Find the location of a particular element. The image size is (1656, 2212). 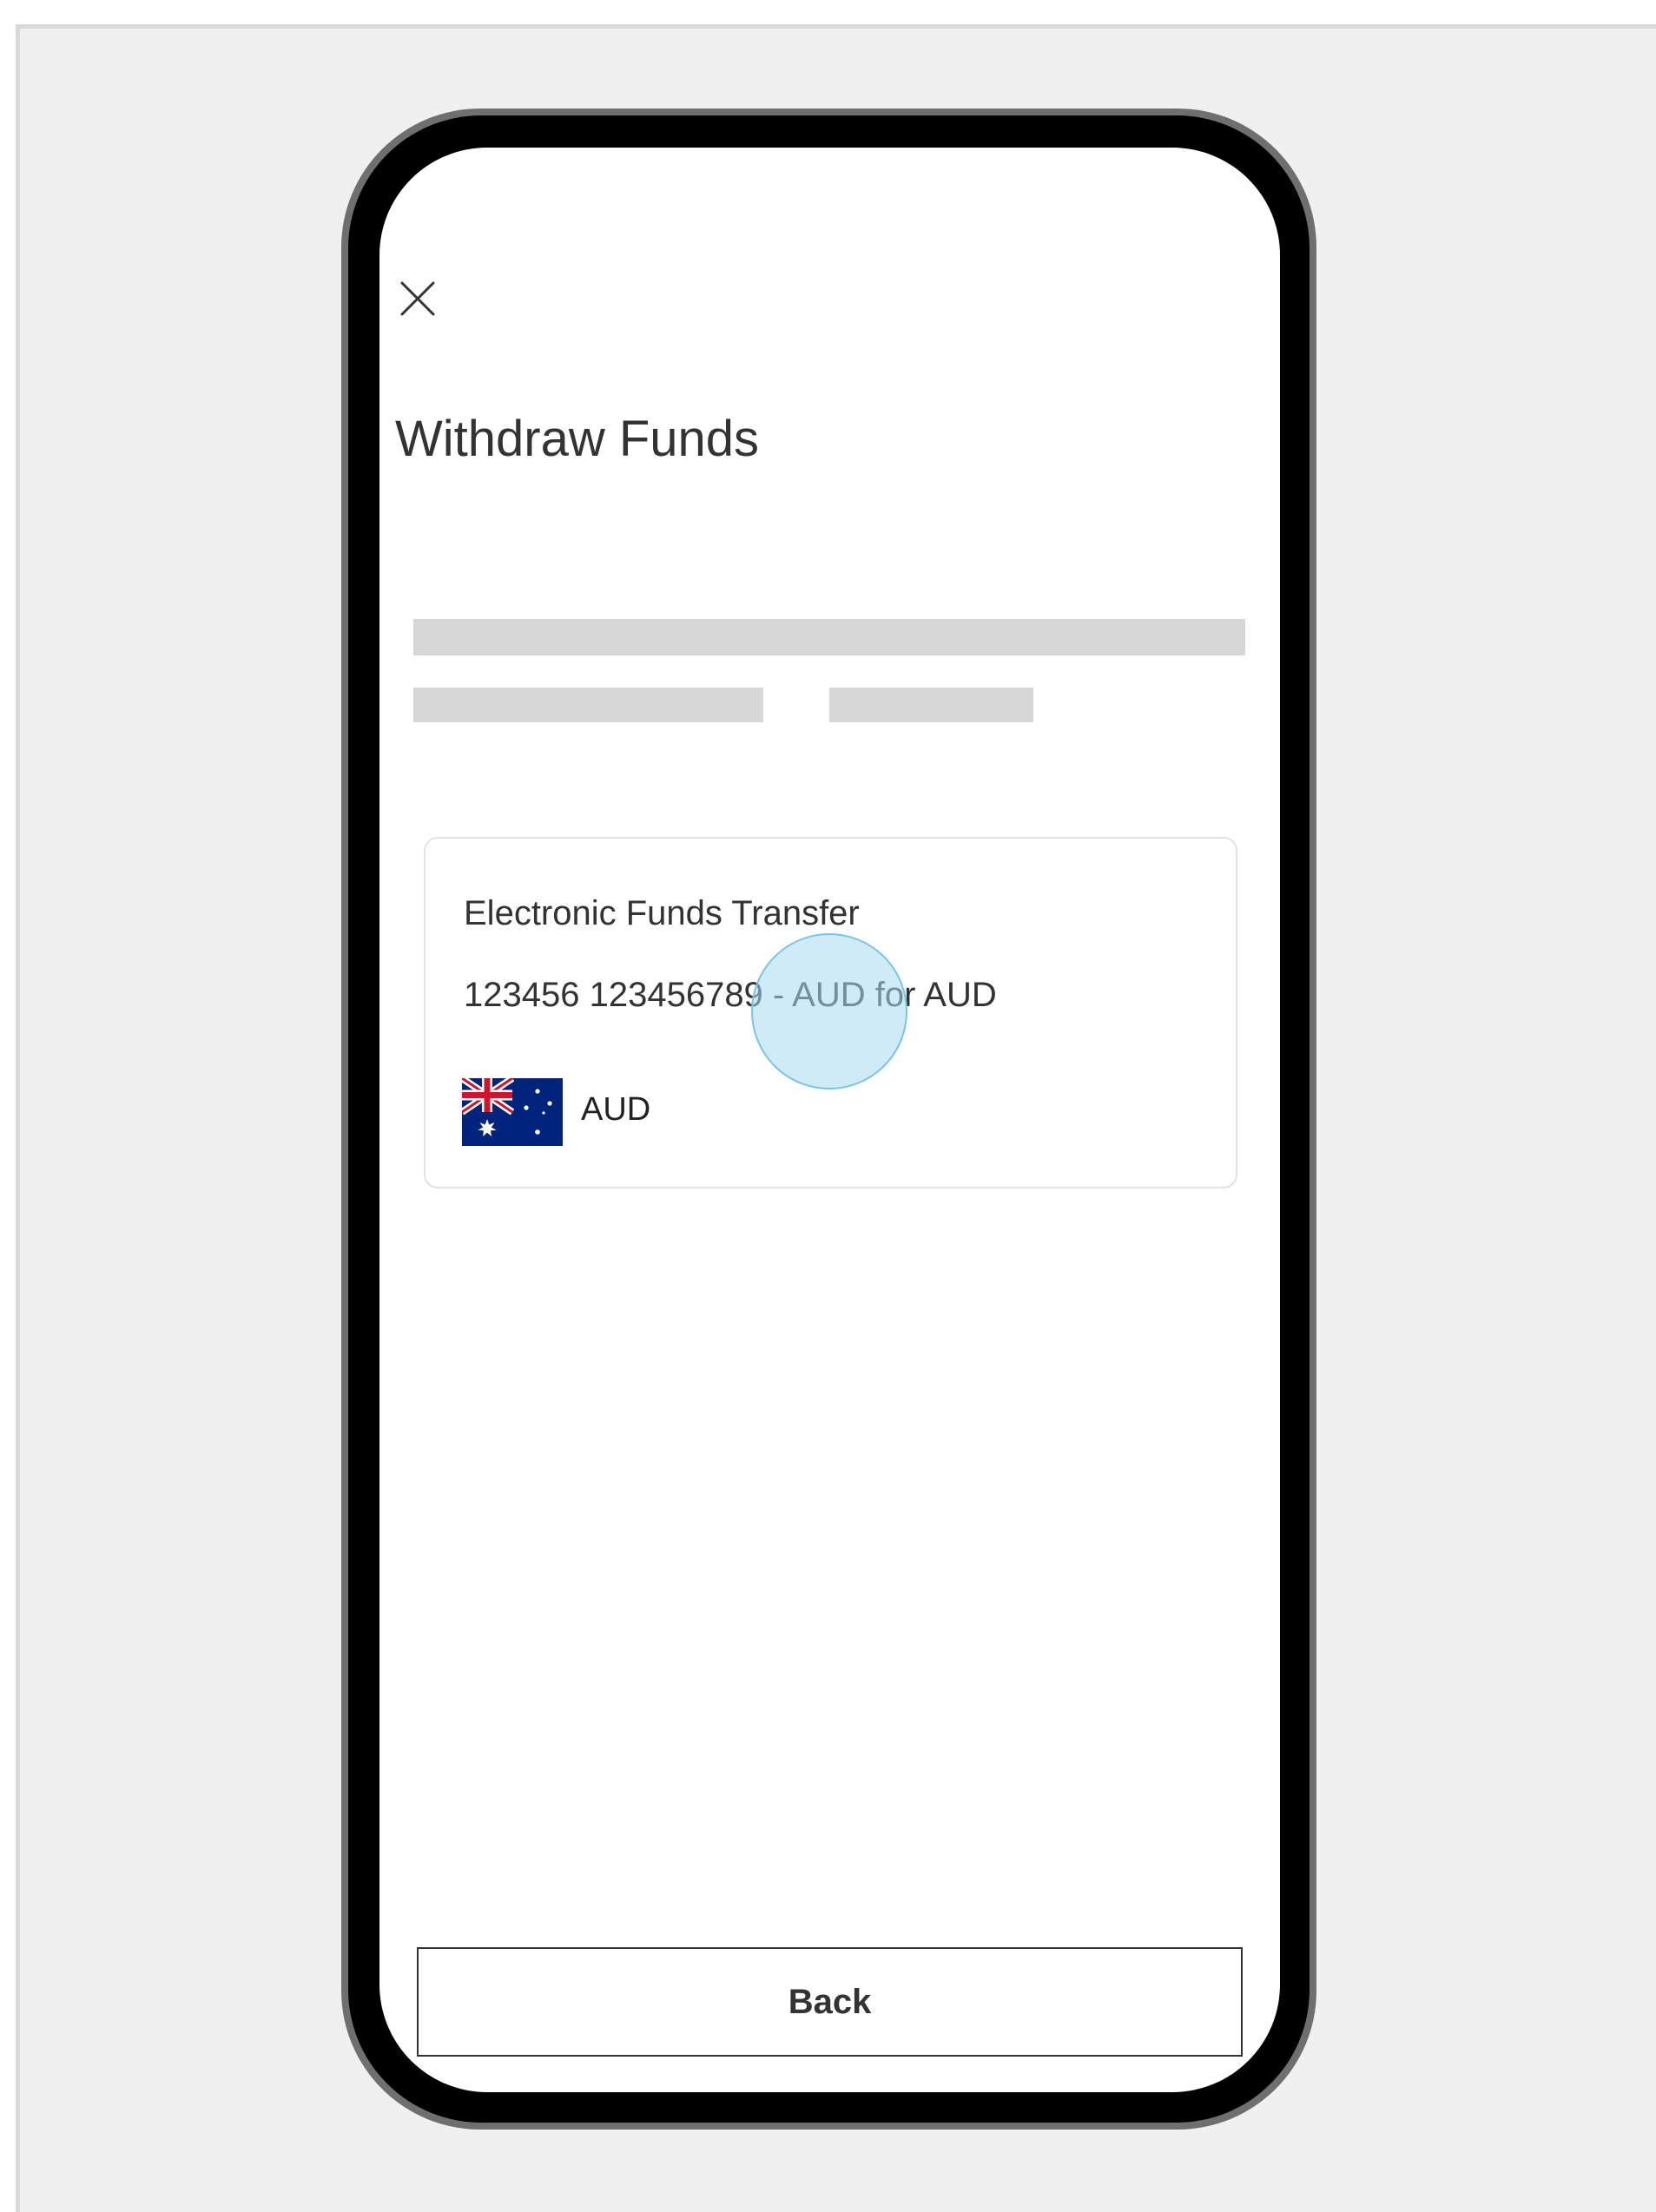

close-icon is located at coordinates (417, 298).